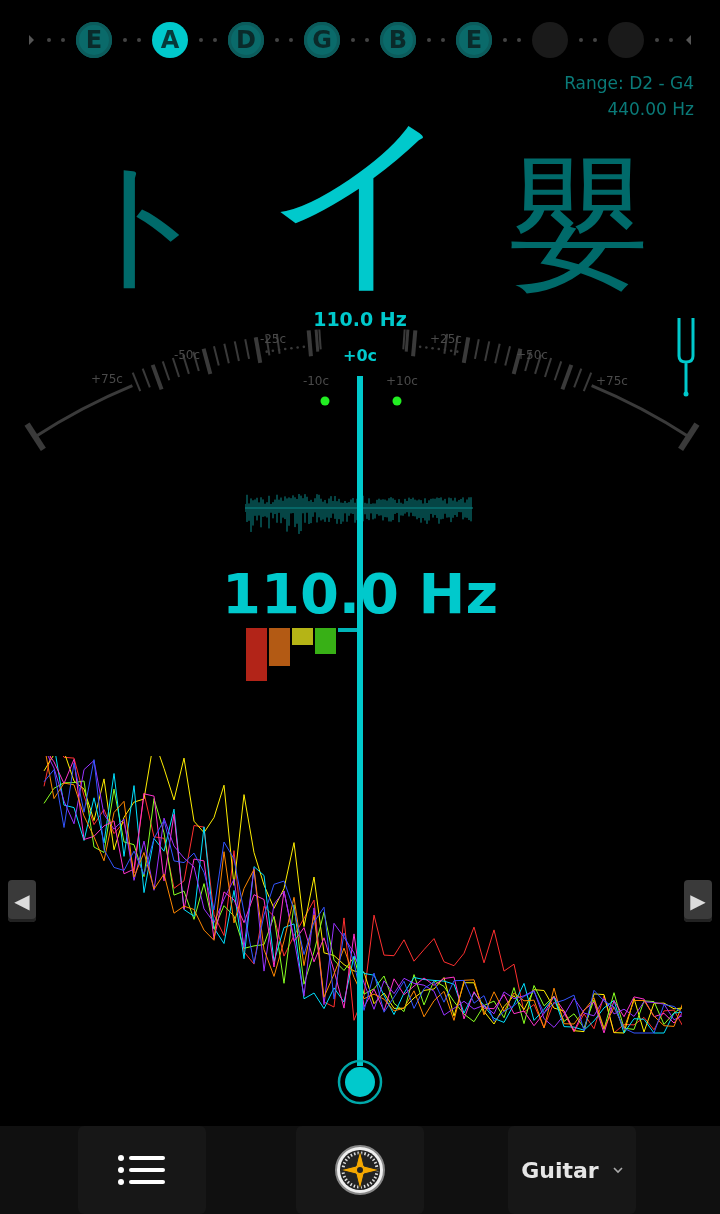 This screenshot has width=720, height=1214. What do you see at coordinates (360, 319) in the screenshot?
I see `dial-frequency: 110.0 Hz` at bounding box center [360, 319].